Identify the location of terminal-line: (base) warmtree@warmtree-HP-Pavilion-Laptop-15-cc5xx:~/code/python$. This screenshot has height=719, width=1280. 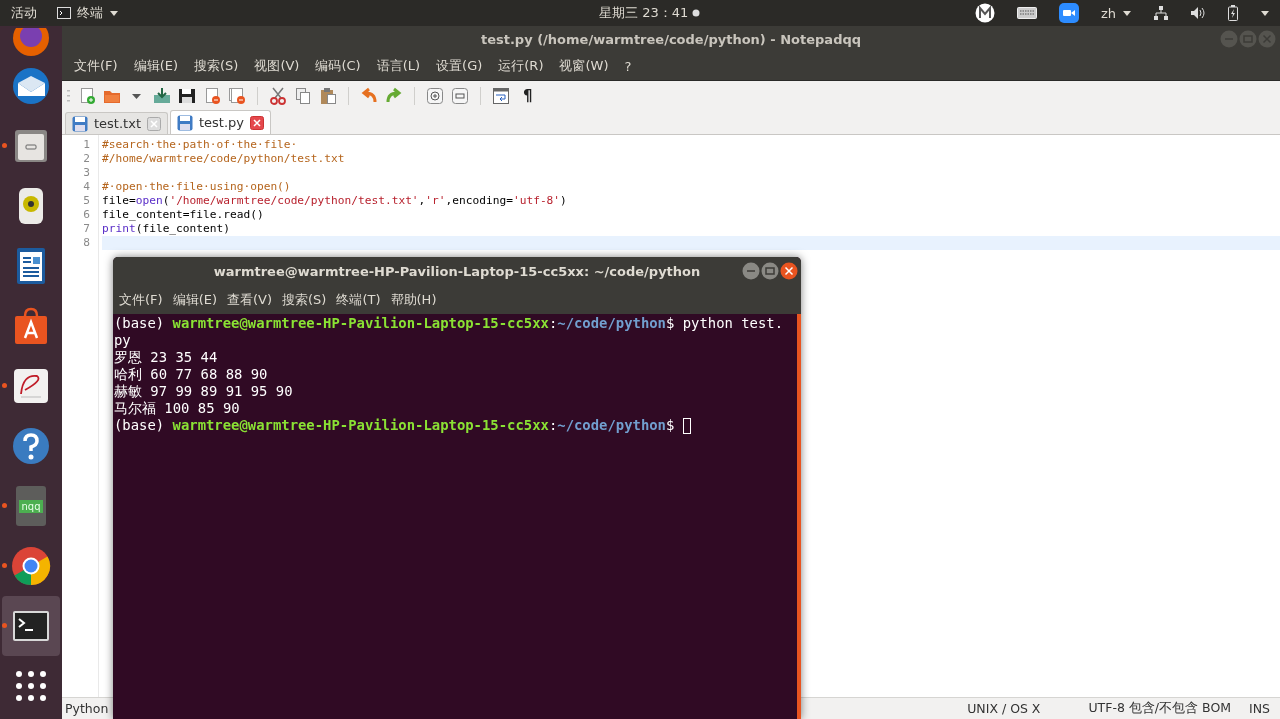
(395, 425).